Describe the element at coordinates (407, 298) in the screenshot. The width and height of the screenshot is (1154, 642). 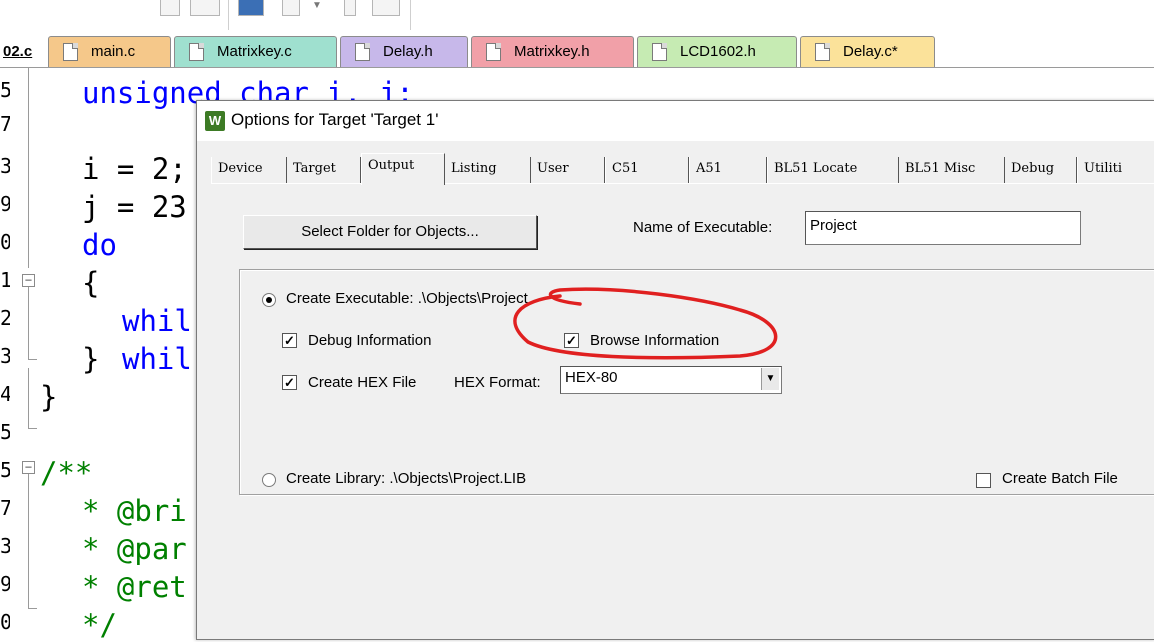
I see `create-executable-label: Create Executable: .\Objects\Project` at that location.